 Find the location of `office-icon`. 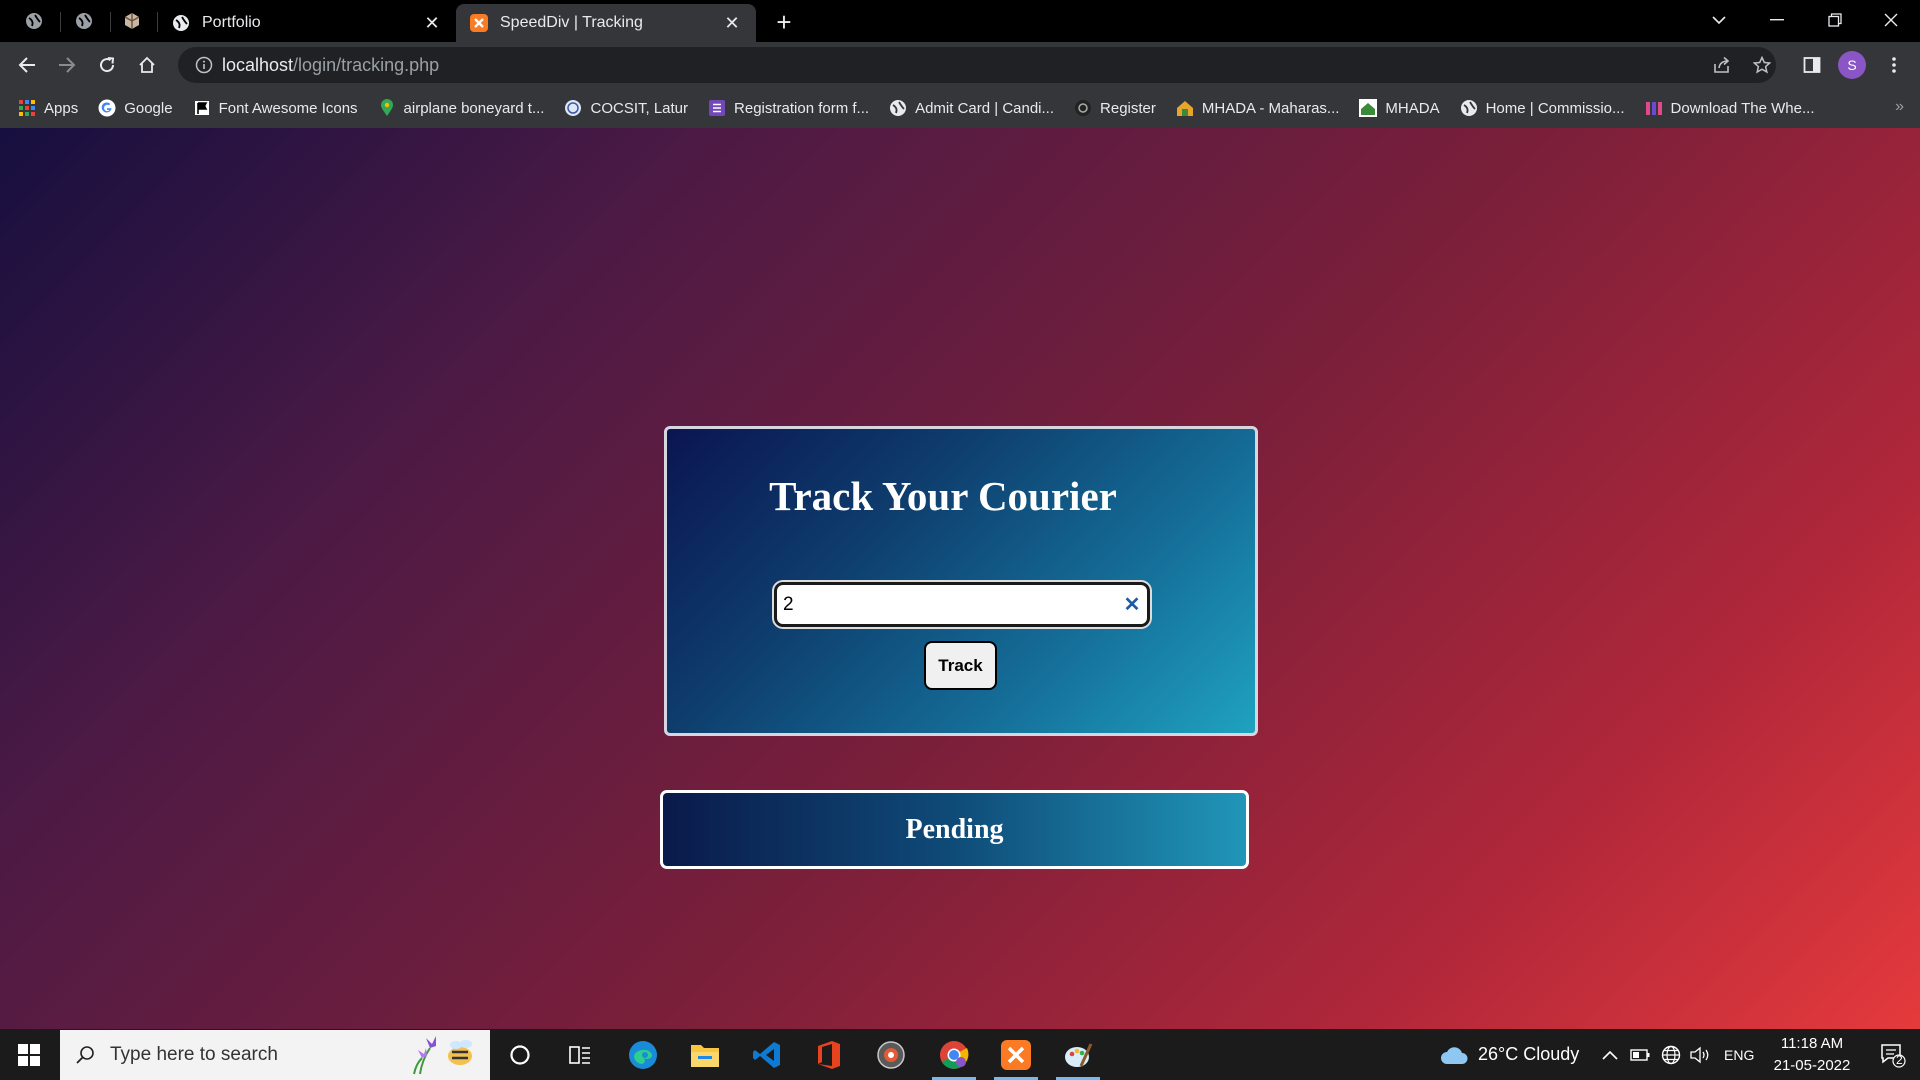

office-icon is located at coordinates (829, 1054).